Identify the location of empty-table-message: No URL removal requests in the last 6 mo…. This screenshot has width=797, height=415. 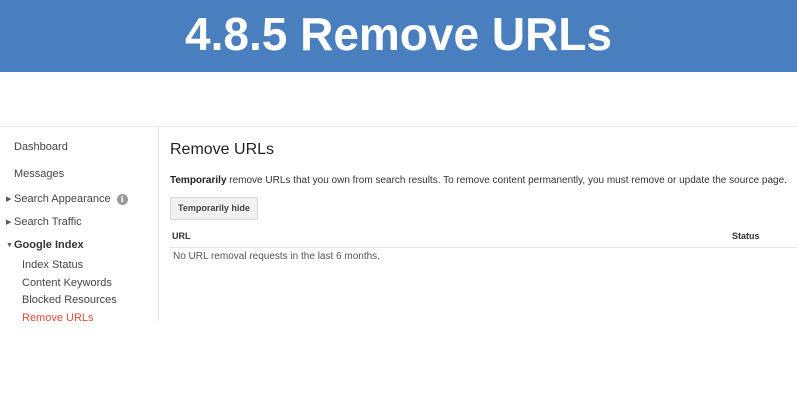
(276, 256).